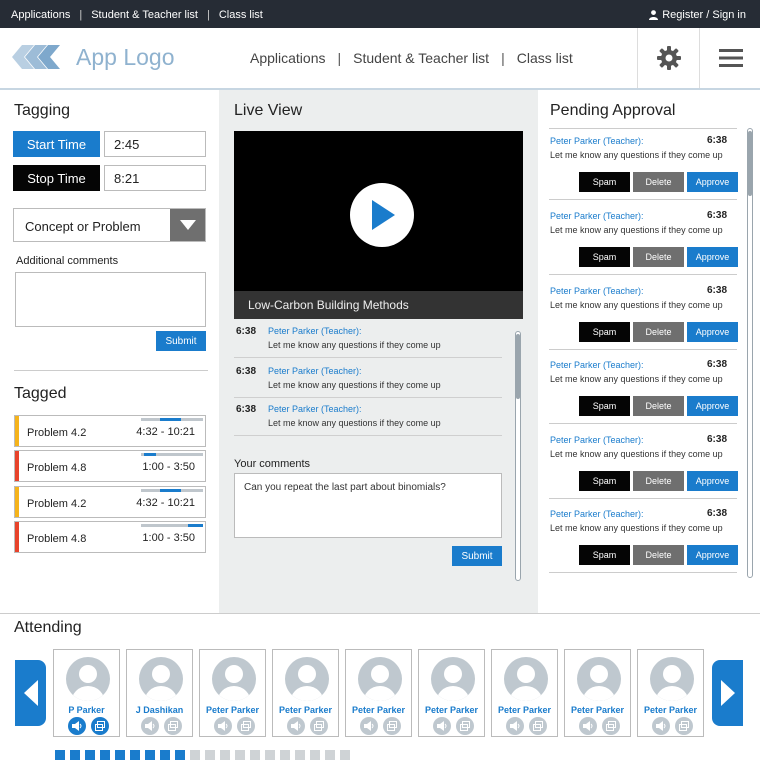  I want to click on additional-comments-input, so click(110, 299).